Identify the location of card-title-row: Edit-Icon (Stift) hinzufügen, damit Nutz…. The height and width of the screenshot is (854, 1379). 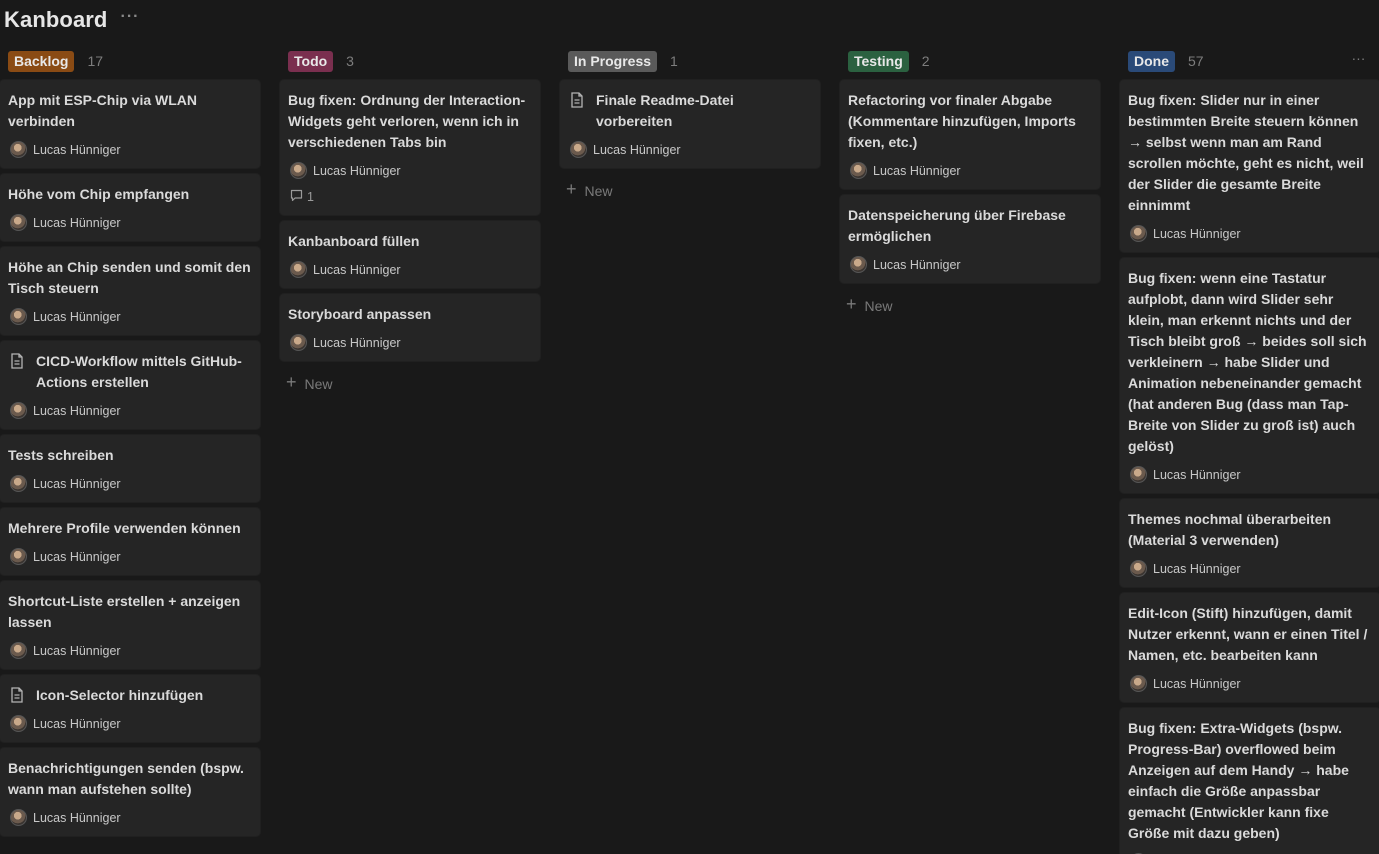
(1250, 634).